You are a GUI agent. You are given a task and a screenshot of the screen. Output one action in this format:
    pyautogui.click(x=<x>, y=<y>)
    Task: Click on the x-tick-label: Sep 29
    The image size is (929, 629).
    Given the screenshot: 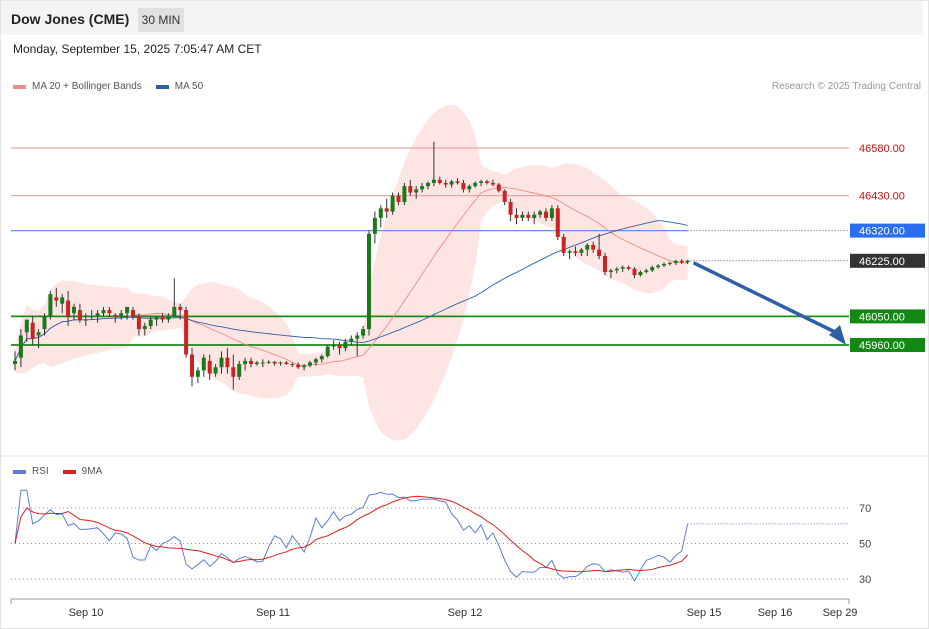 What is the action you would take?
    pyautogui.click(x=840, y=613)
    